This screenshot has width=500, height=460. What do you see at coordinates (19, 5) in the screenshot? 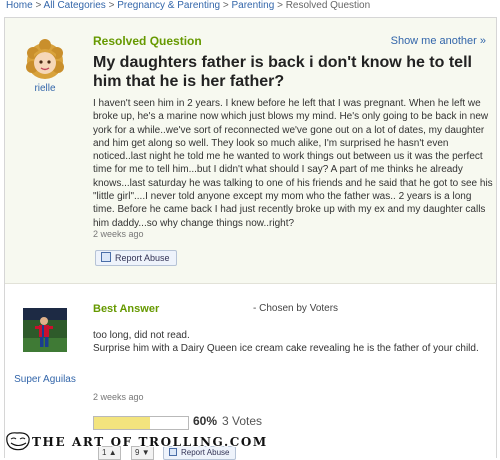
I see `breadcrumb-home: Home` at bounding box center [19, 5].